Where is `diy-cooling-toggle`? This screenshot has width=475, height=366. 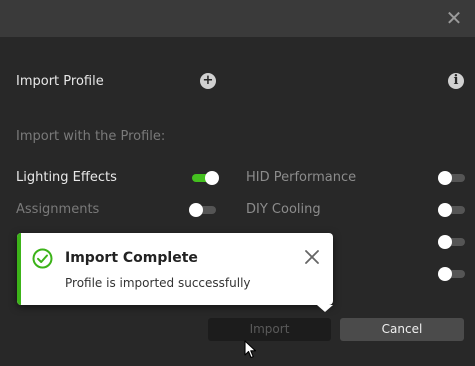 diy-cooling-toggle is located at coordinates (451, 210).